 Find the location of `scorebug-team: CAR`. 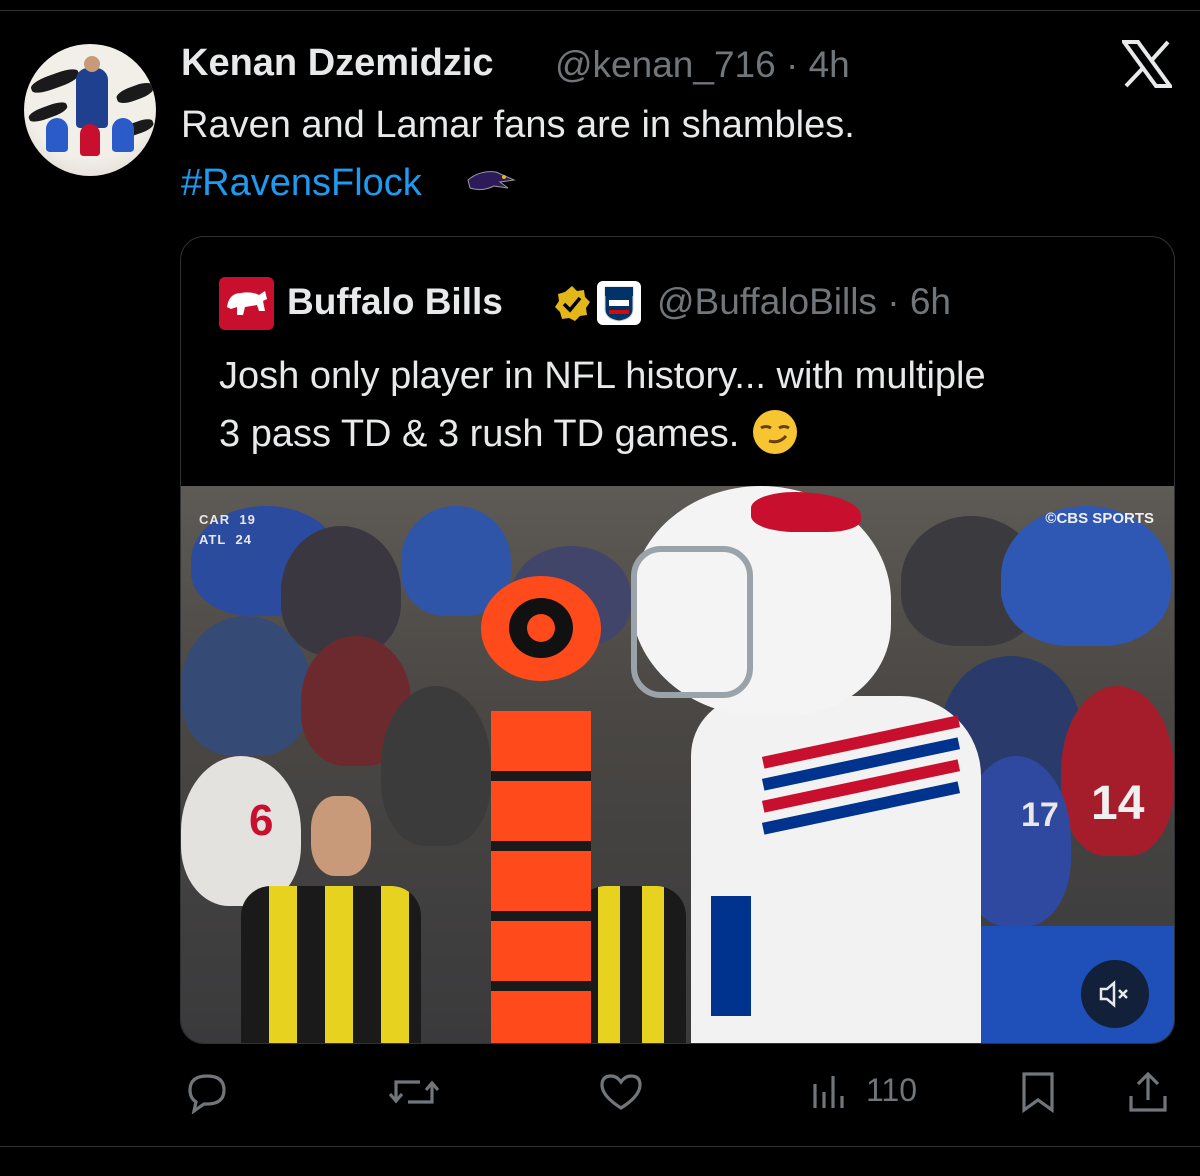

scorebug-team: CAR is located at coordinates (215, 519).